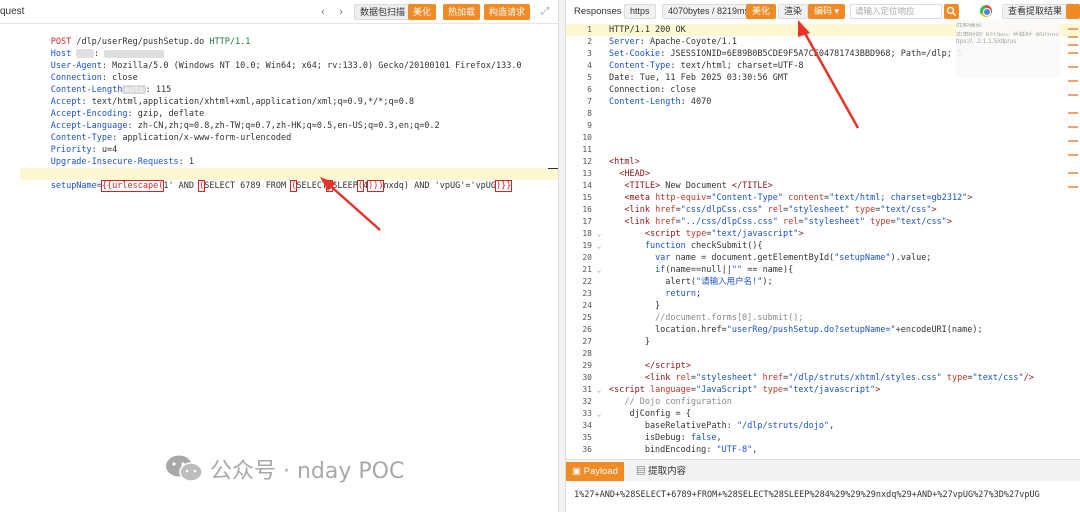  Describe the element at coordinates (951, 11) in the screenshot. I see `search-icon` at that location.